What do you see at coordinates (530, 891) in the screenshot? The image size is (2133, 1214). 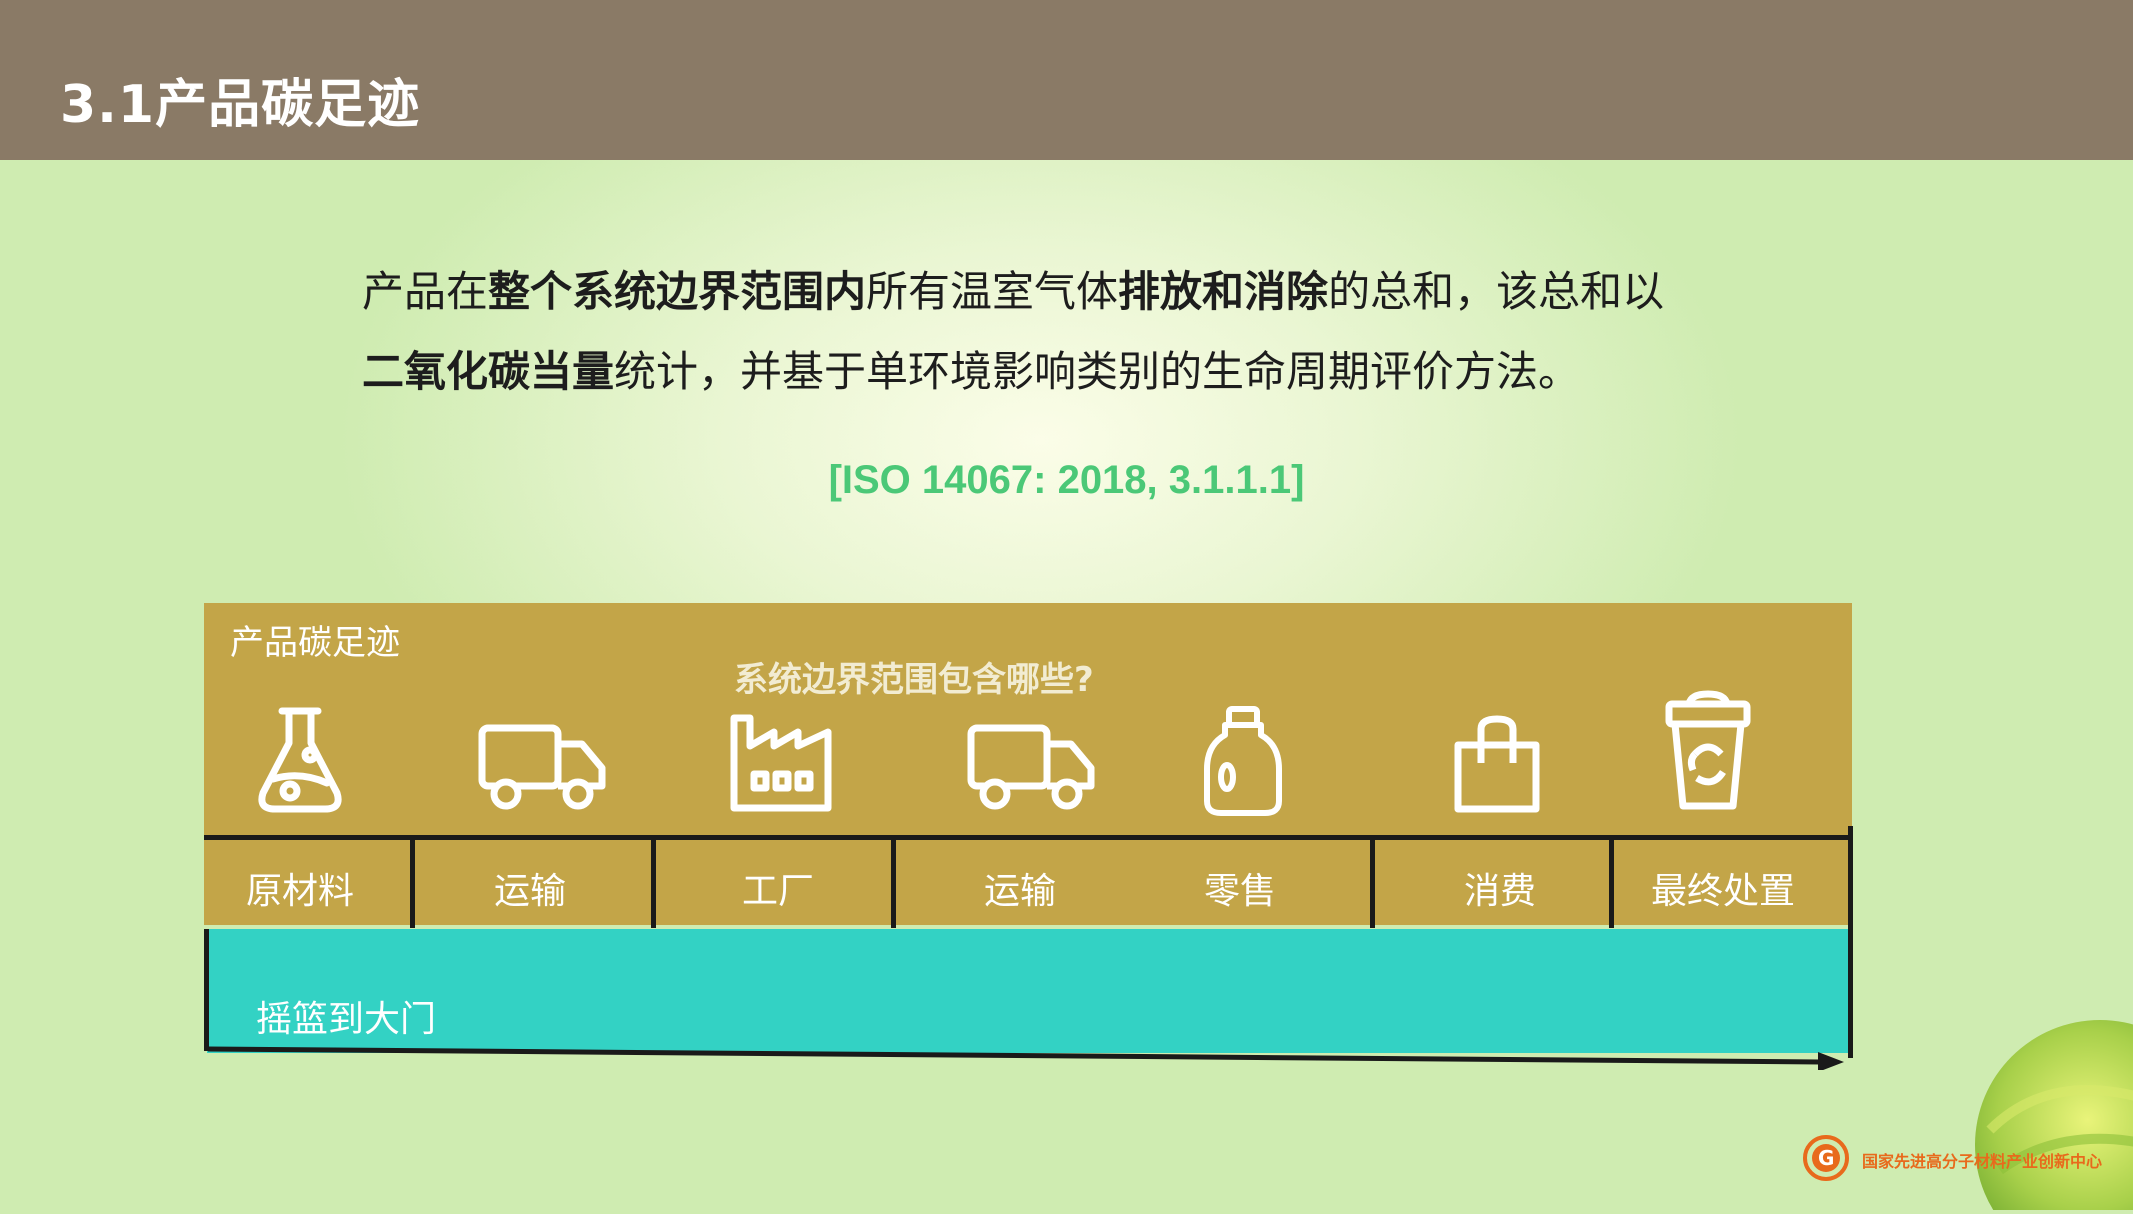 I see `stage-transport-1: 运输` at bounding box center [530, 891].